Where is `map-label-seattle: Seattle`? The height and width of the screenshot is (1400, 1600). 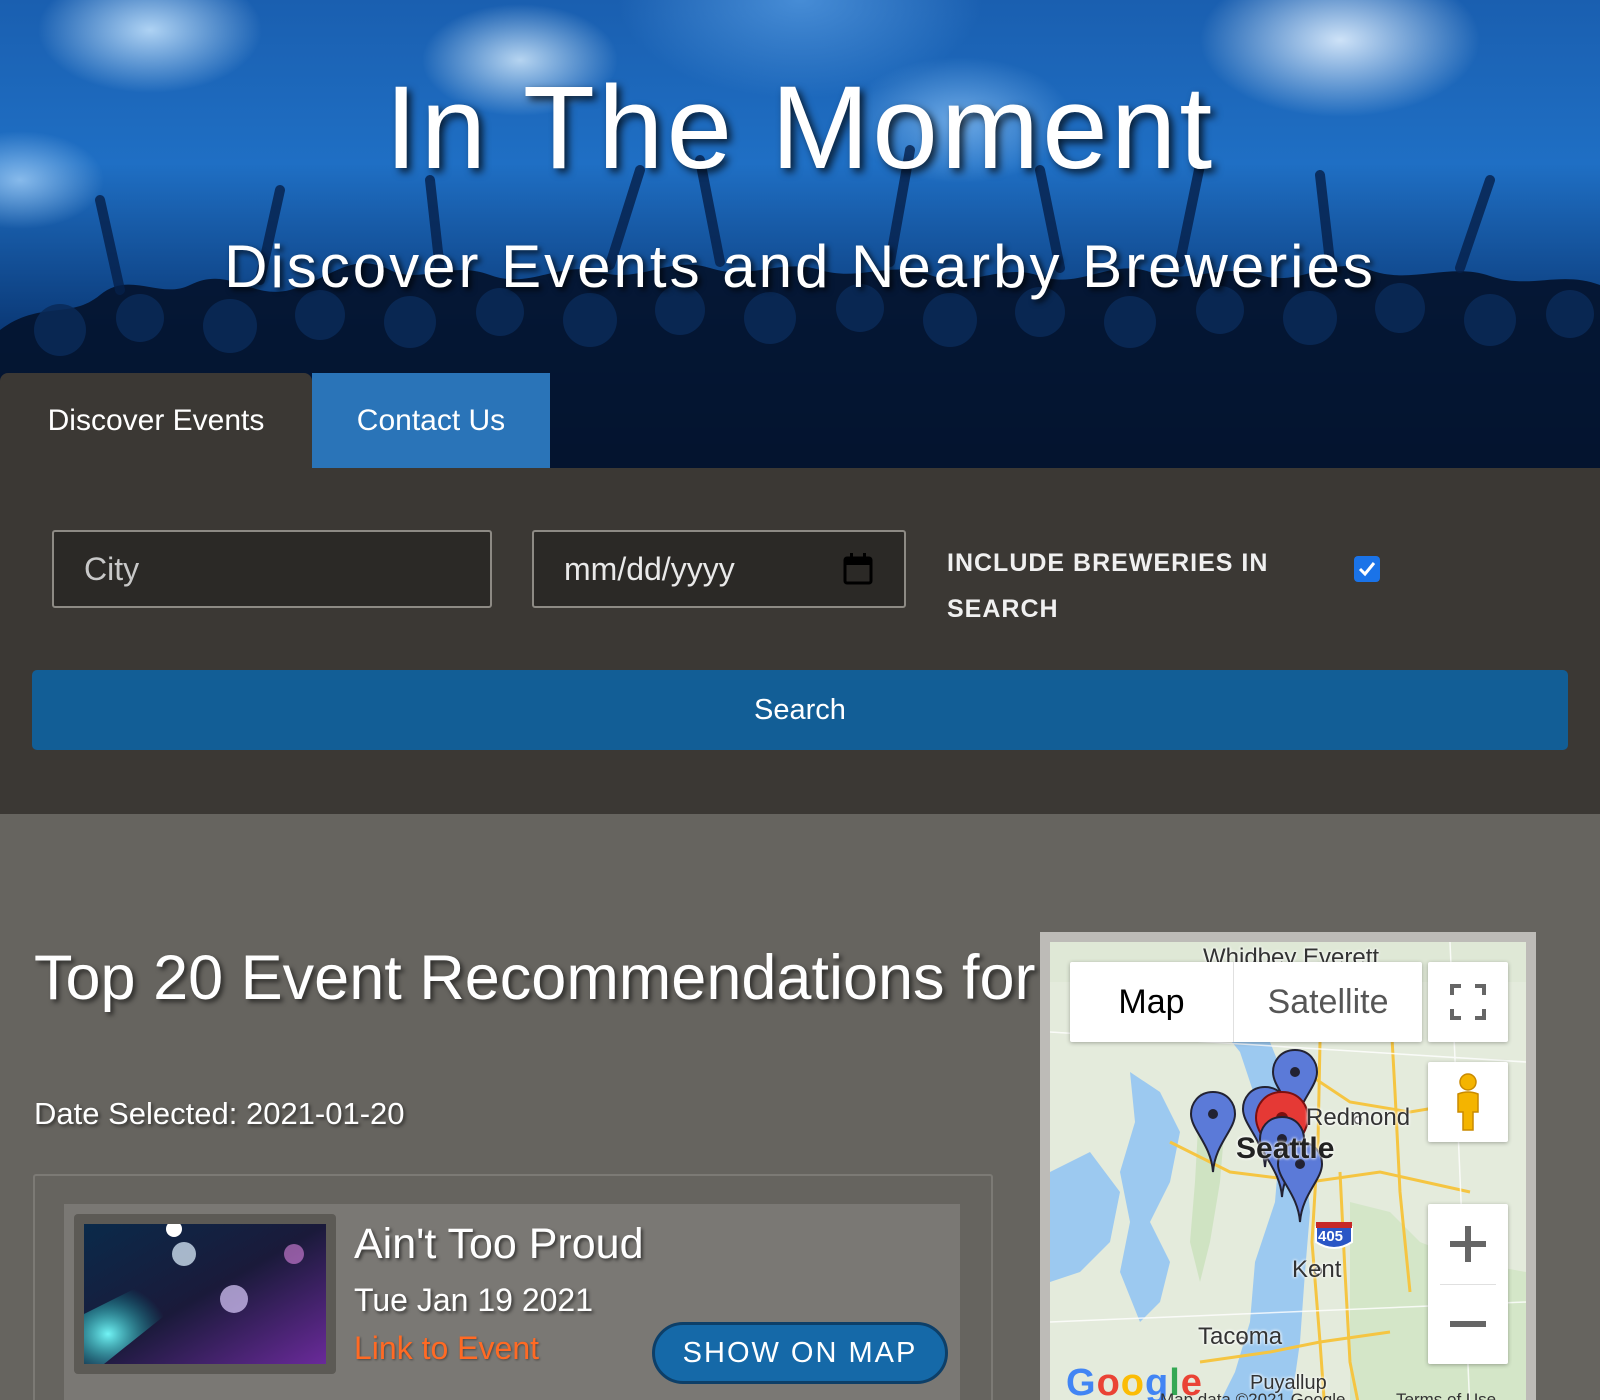 map-label-seattle: Seattle is located at coordinates (1285, 1148).